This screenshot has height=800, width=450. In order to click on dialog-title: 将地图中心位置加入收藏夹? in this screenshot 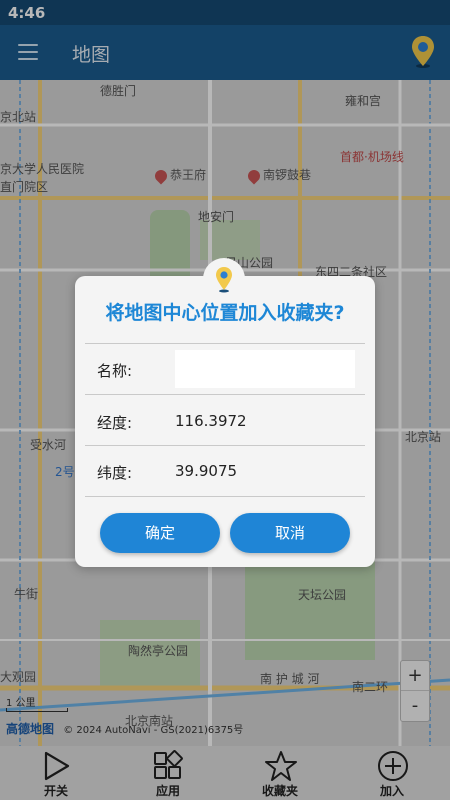, I will do `click(225, 313)`.